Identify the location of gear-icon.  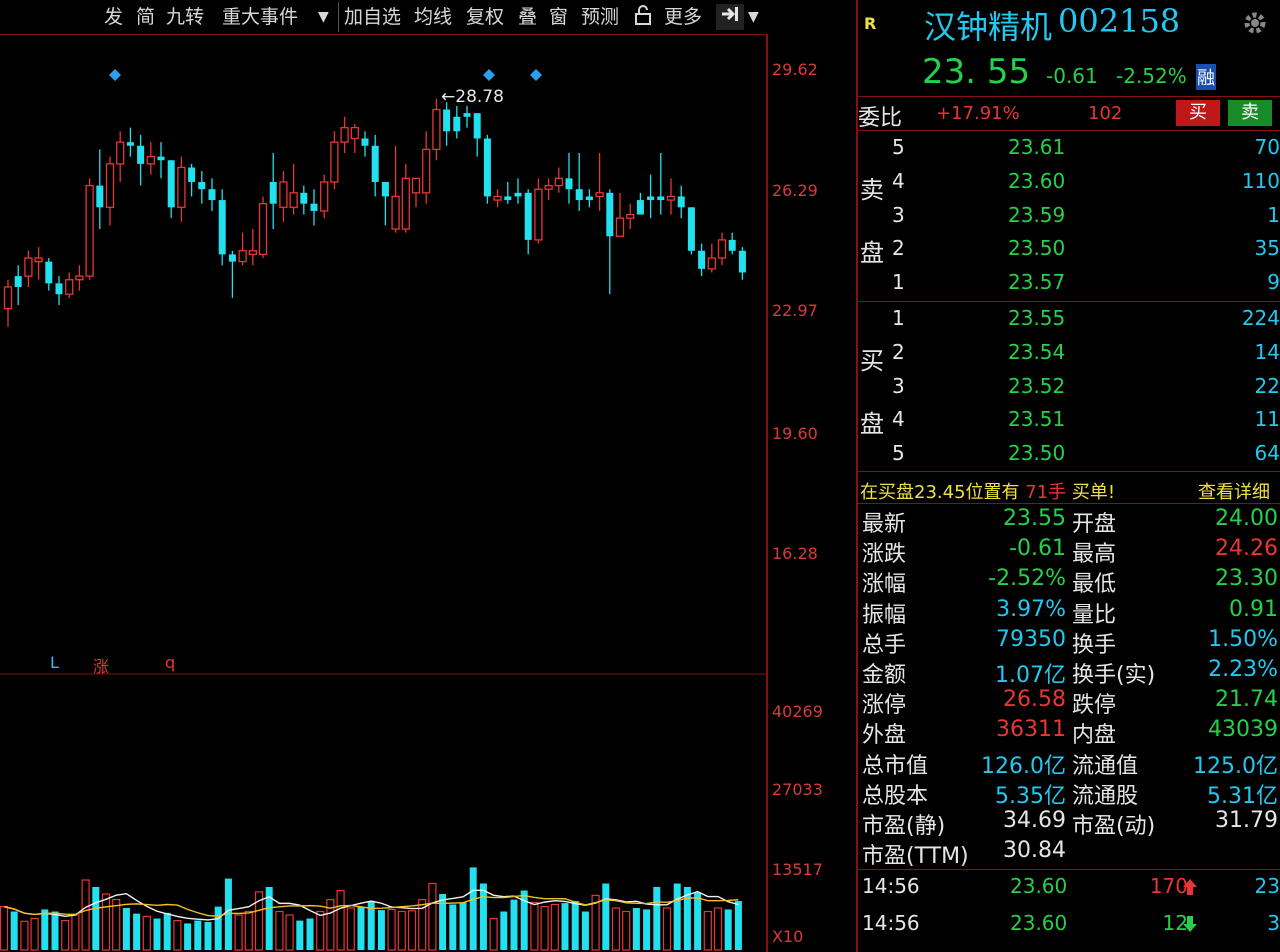
(1255, 25).